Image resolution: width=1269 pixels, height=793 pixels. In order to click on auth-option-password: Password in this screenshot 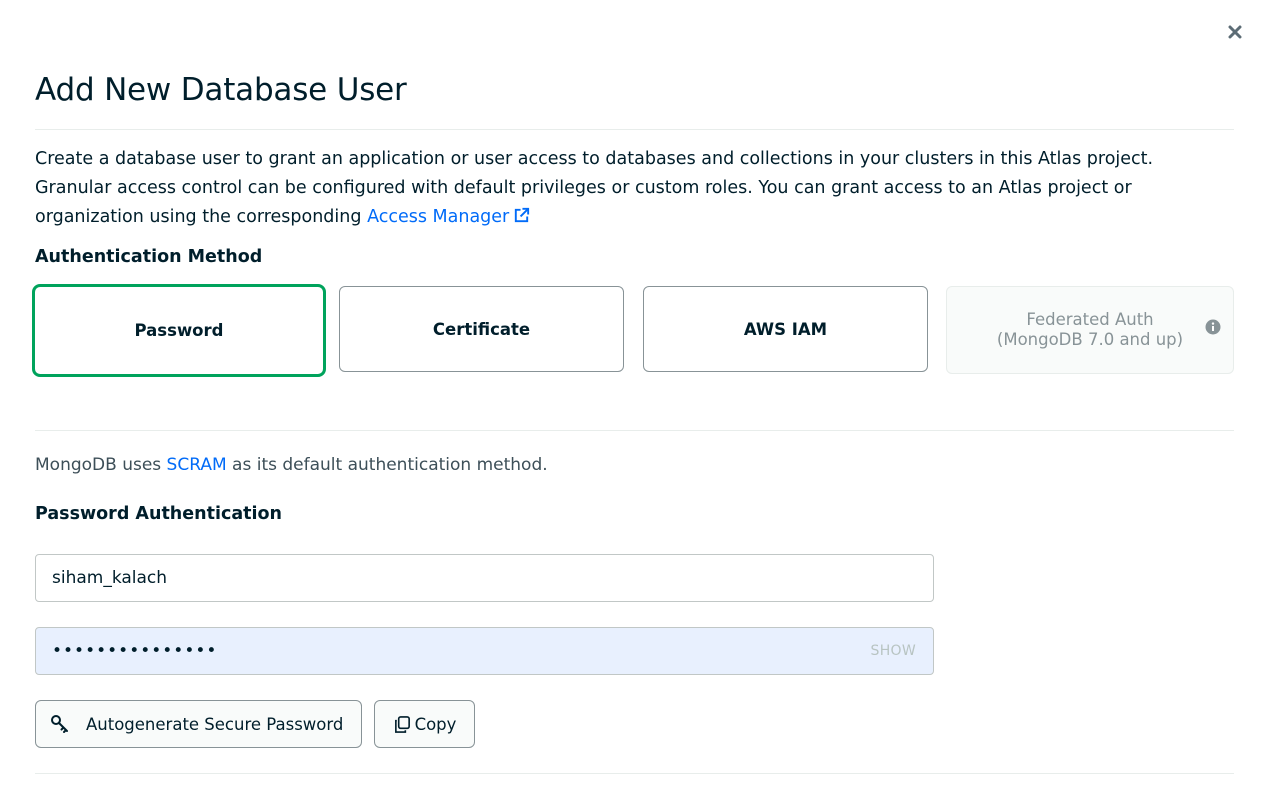, I will do `click(179, 330)`.